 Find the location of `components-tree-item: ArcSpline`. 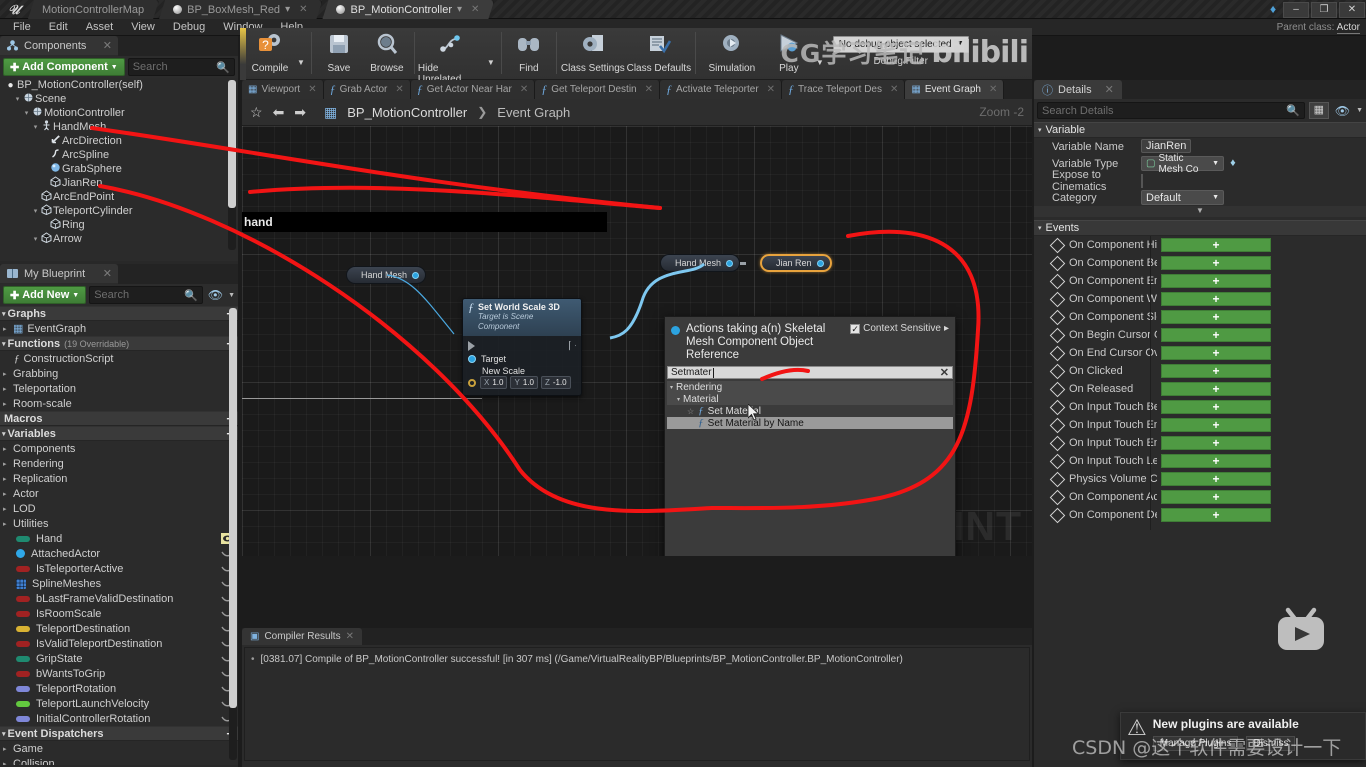

components-tree-item: ArcSpline is located at coordinates (119, 155).